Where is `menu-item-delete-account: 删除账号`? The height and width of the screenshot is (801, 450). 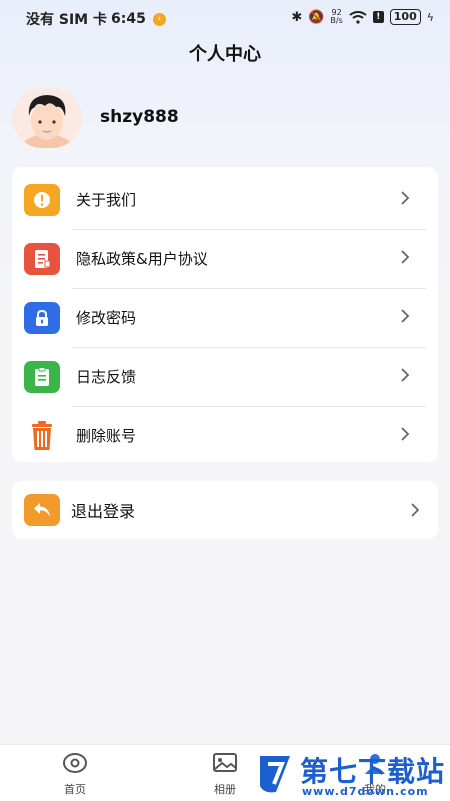
menu-item-delete-account: 删除账号 is located at coordinates (225, 436).